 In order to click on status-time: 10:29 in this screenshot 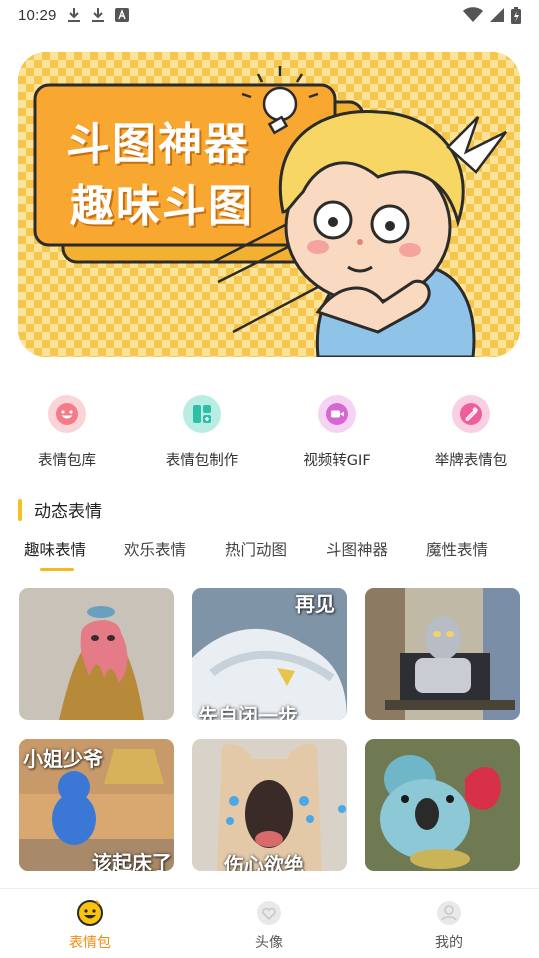, I will do `click(37, 15)`.